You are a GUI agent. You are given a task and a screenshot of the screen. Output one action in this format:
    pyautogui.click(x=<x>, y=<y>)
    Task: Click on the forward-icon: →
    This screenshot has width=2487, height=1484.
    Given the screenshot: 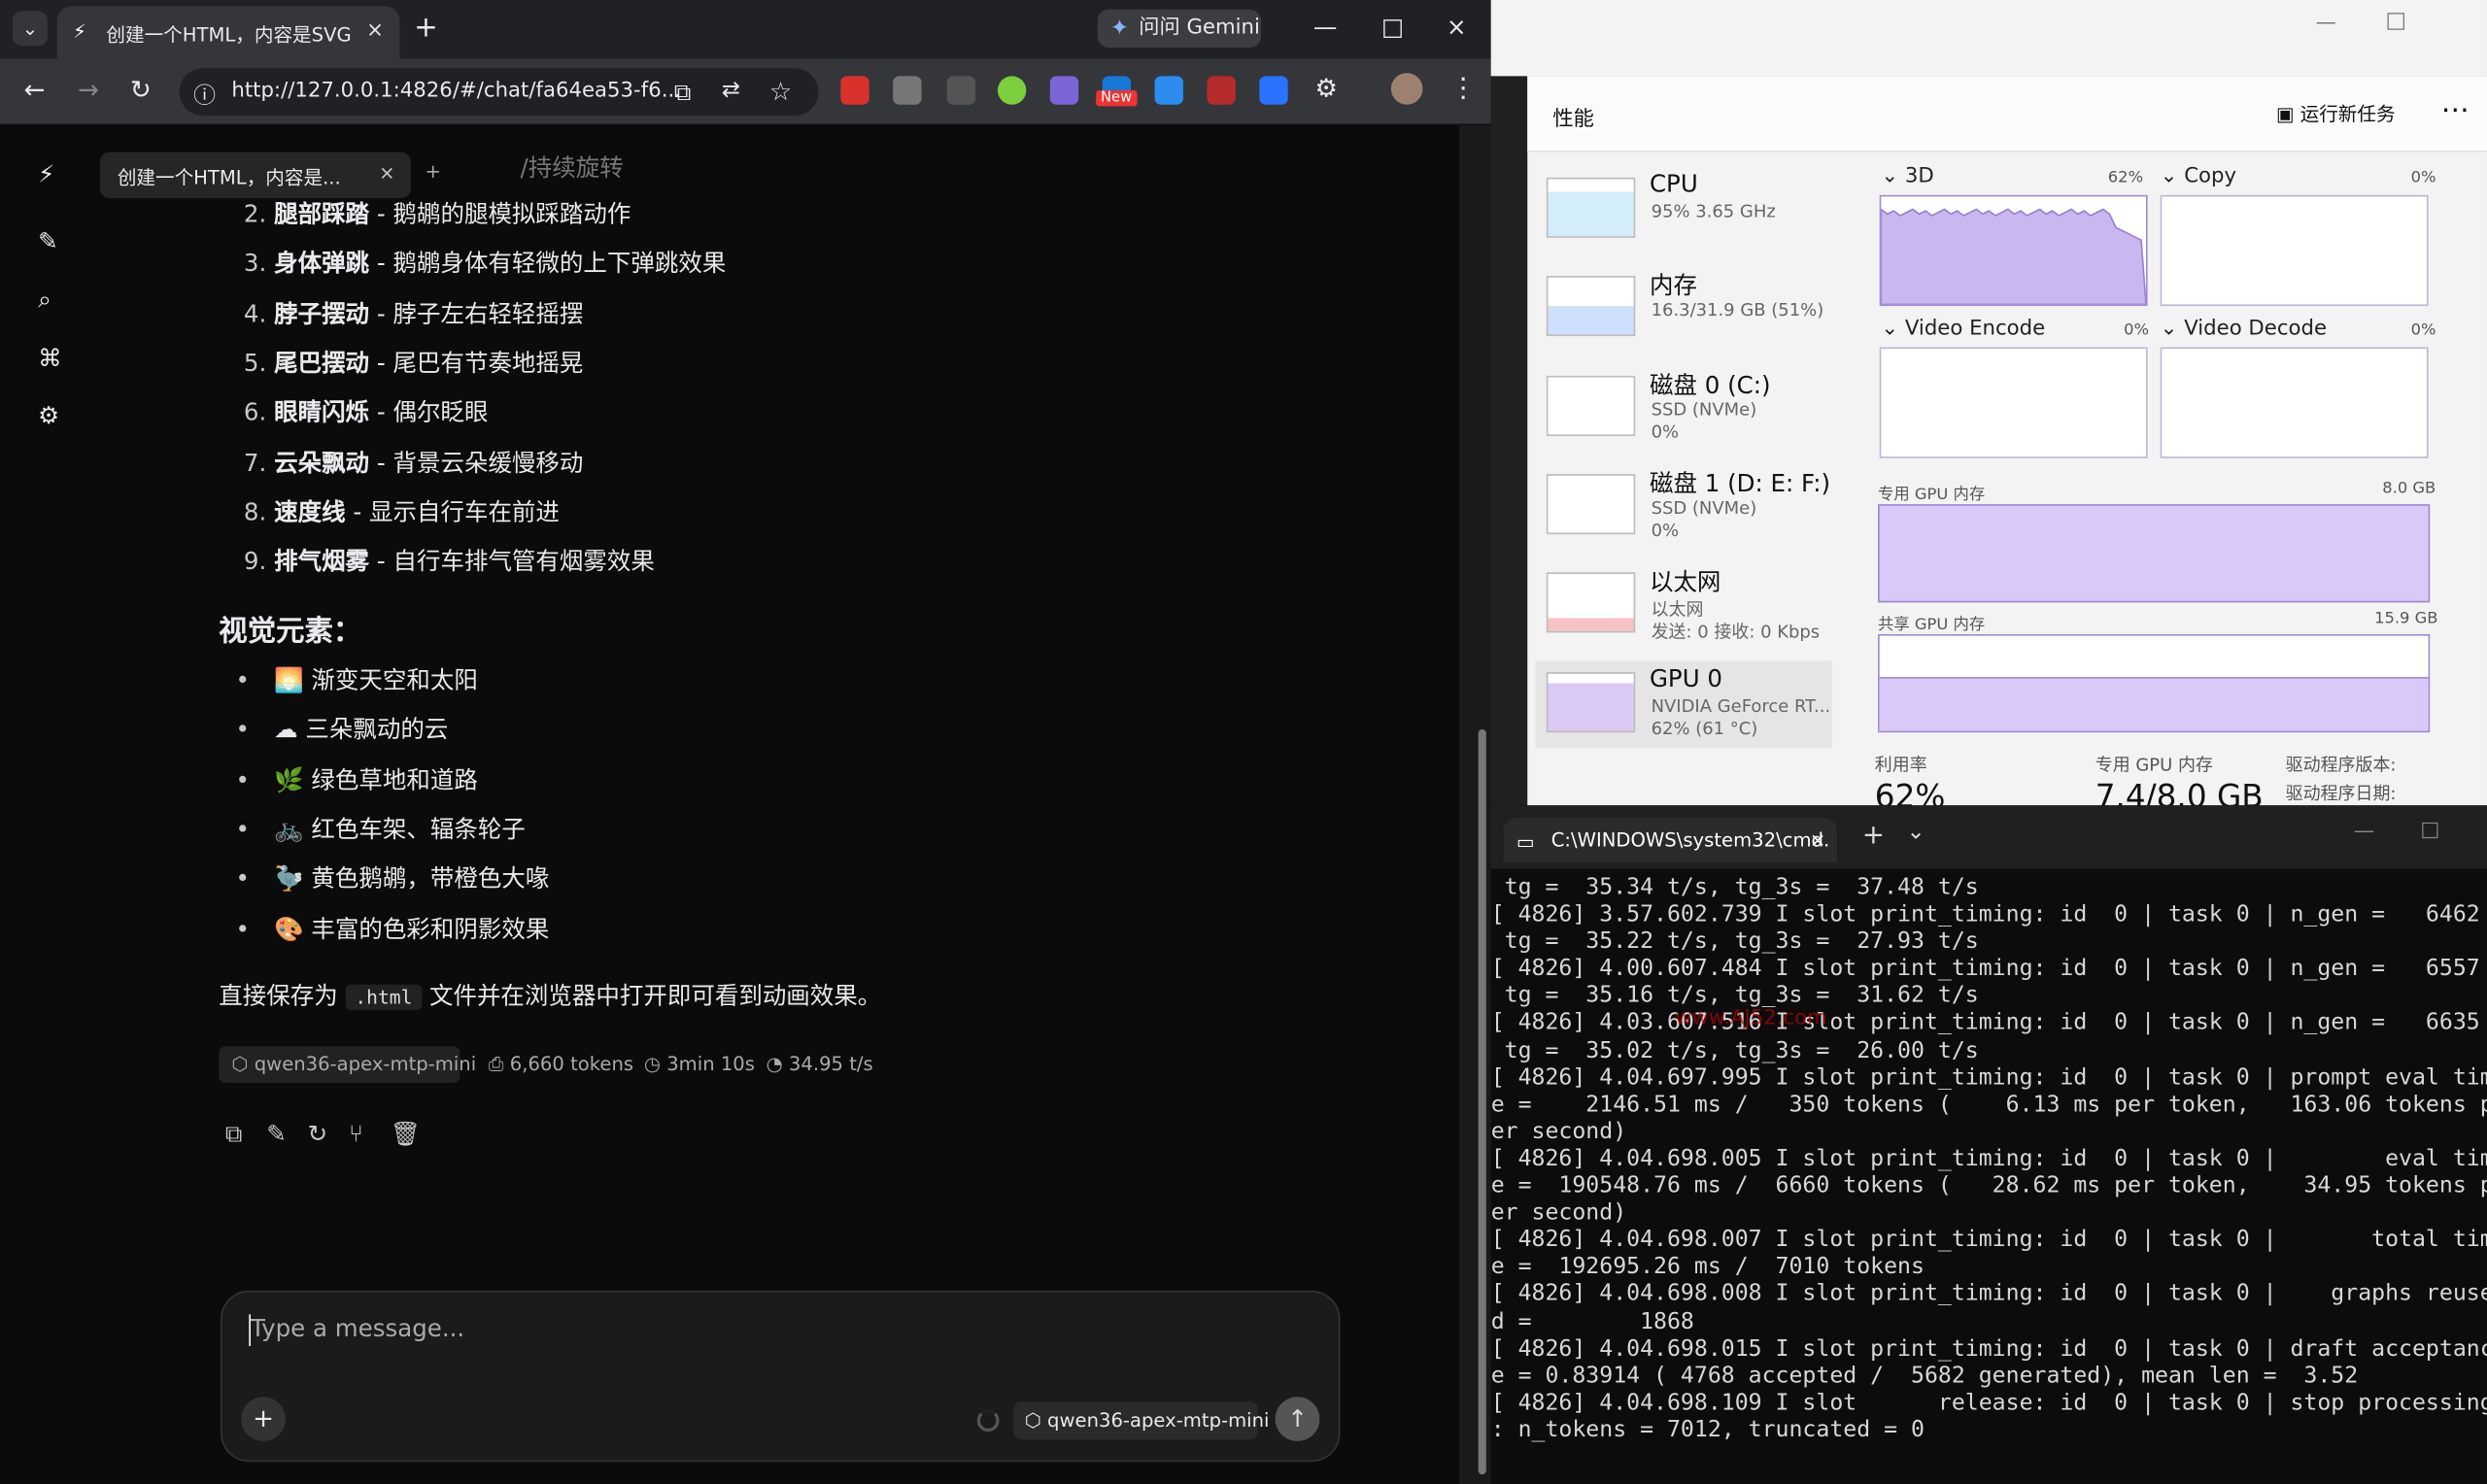 What is the action you would take?
    pyautogui.click(x=88, y=90)
    